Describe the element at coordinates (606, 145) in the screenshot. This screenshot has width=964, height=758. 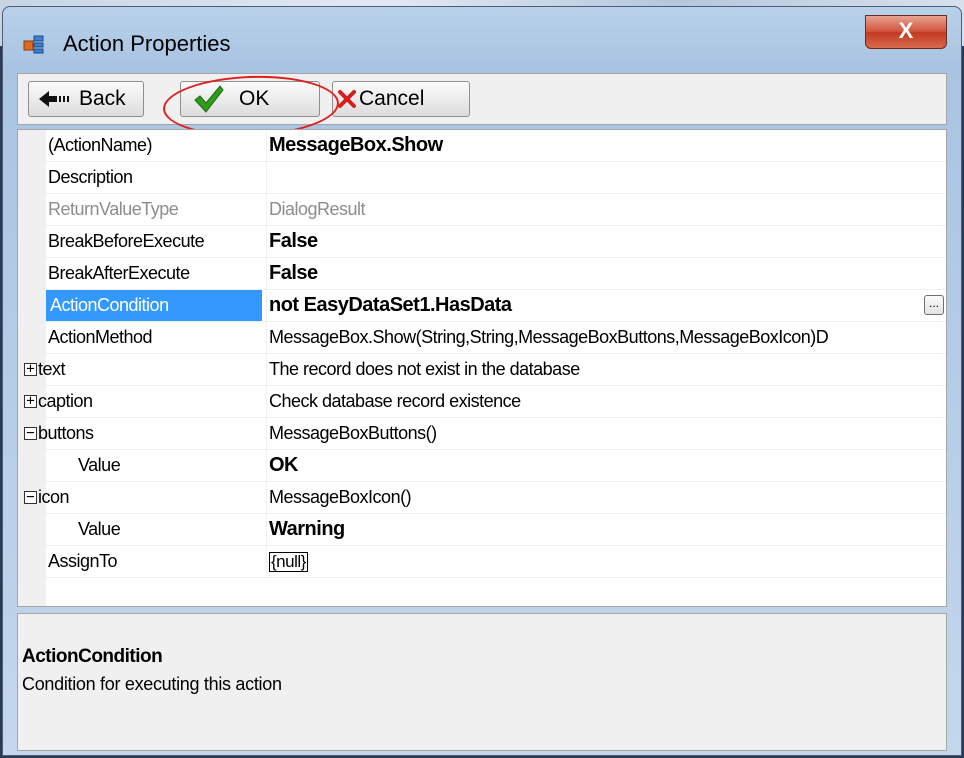
I see `property-value: MessageBox.Show` at that location.